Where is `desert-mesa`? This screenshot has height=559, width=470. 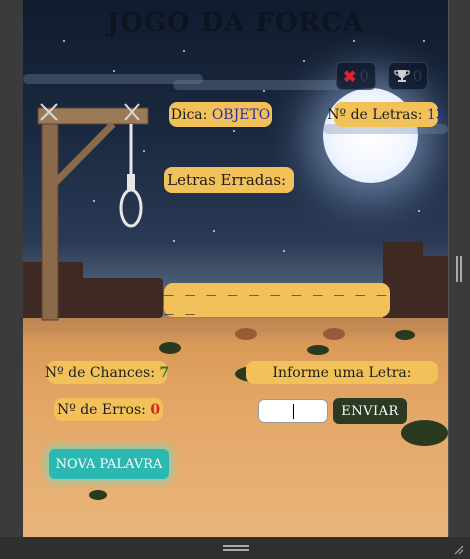
desert-mesa is located at coordinates (433, 287).